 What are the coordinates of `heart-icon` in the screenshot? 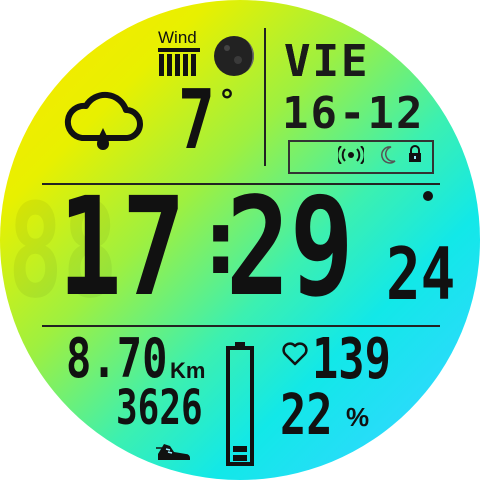 It's located at (295, 354).